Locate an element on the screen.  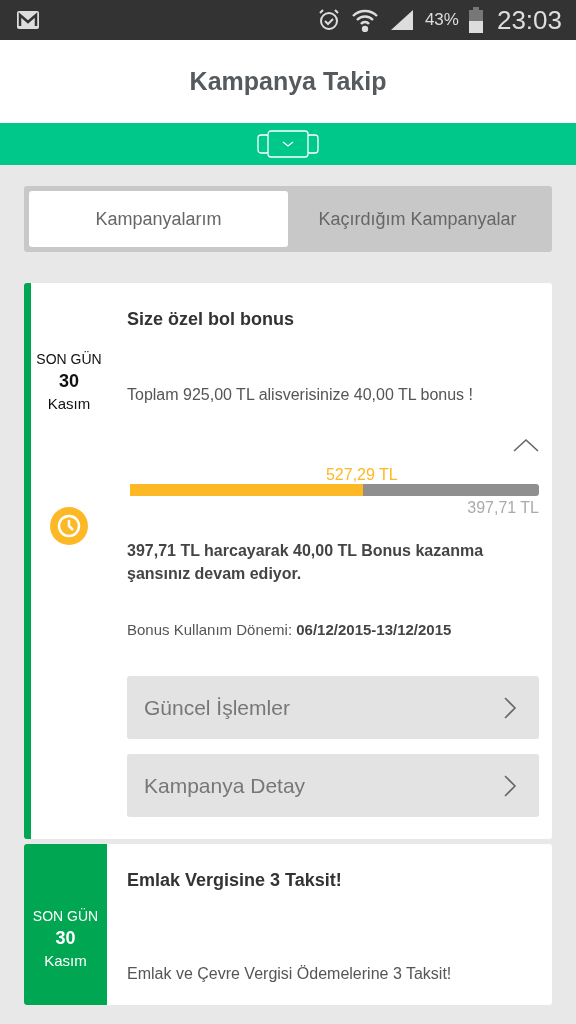
nav-button: Güncel İşlemler is located at coordinates (333, 707).